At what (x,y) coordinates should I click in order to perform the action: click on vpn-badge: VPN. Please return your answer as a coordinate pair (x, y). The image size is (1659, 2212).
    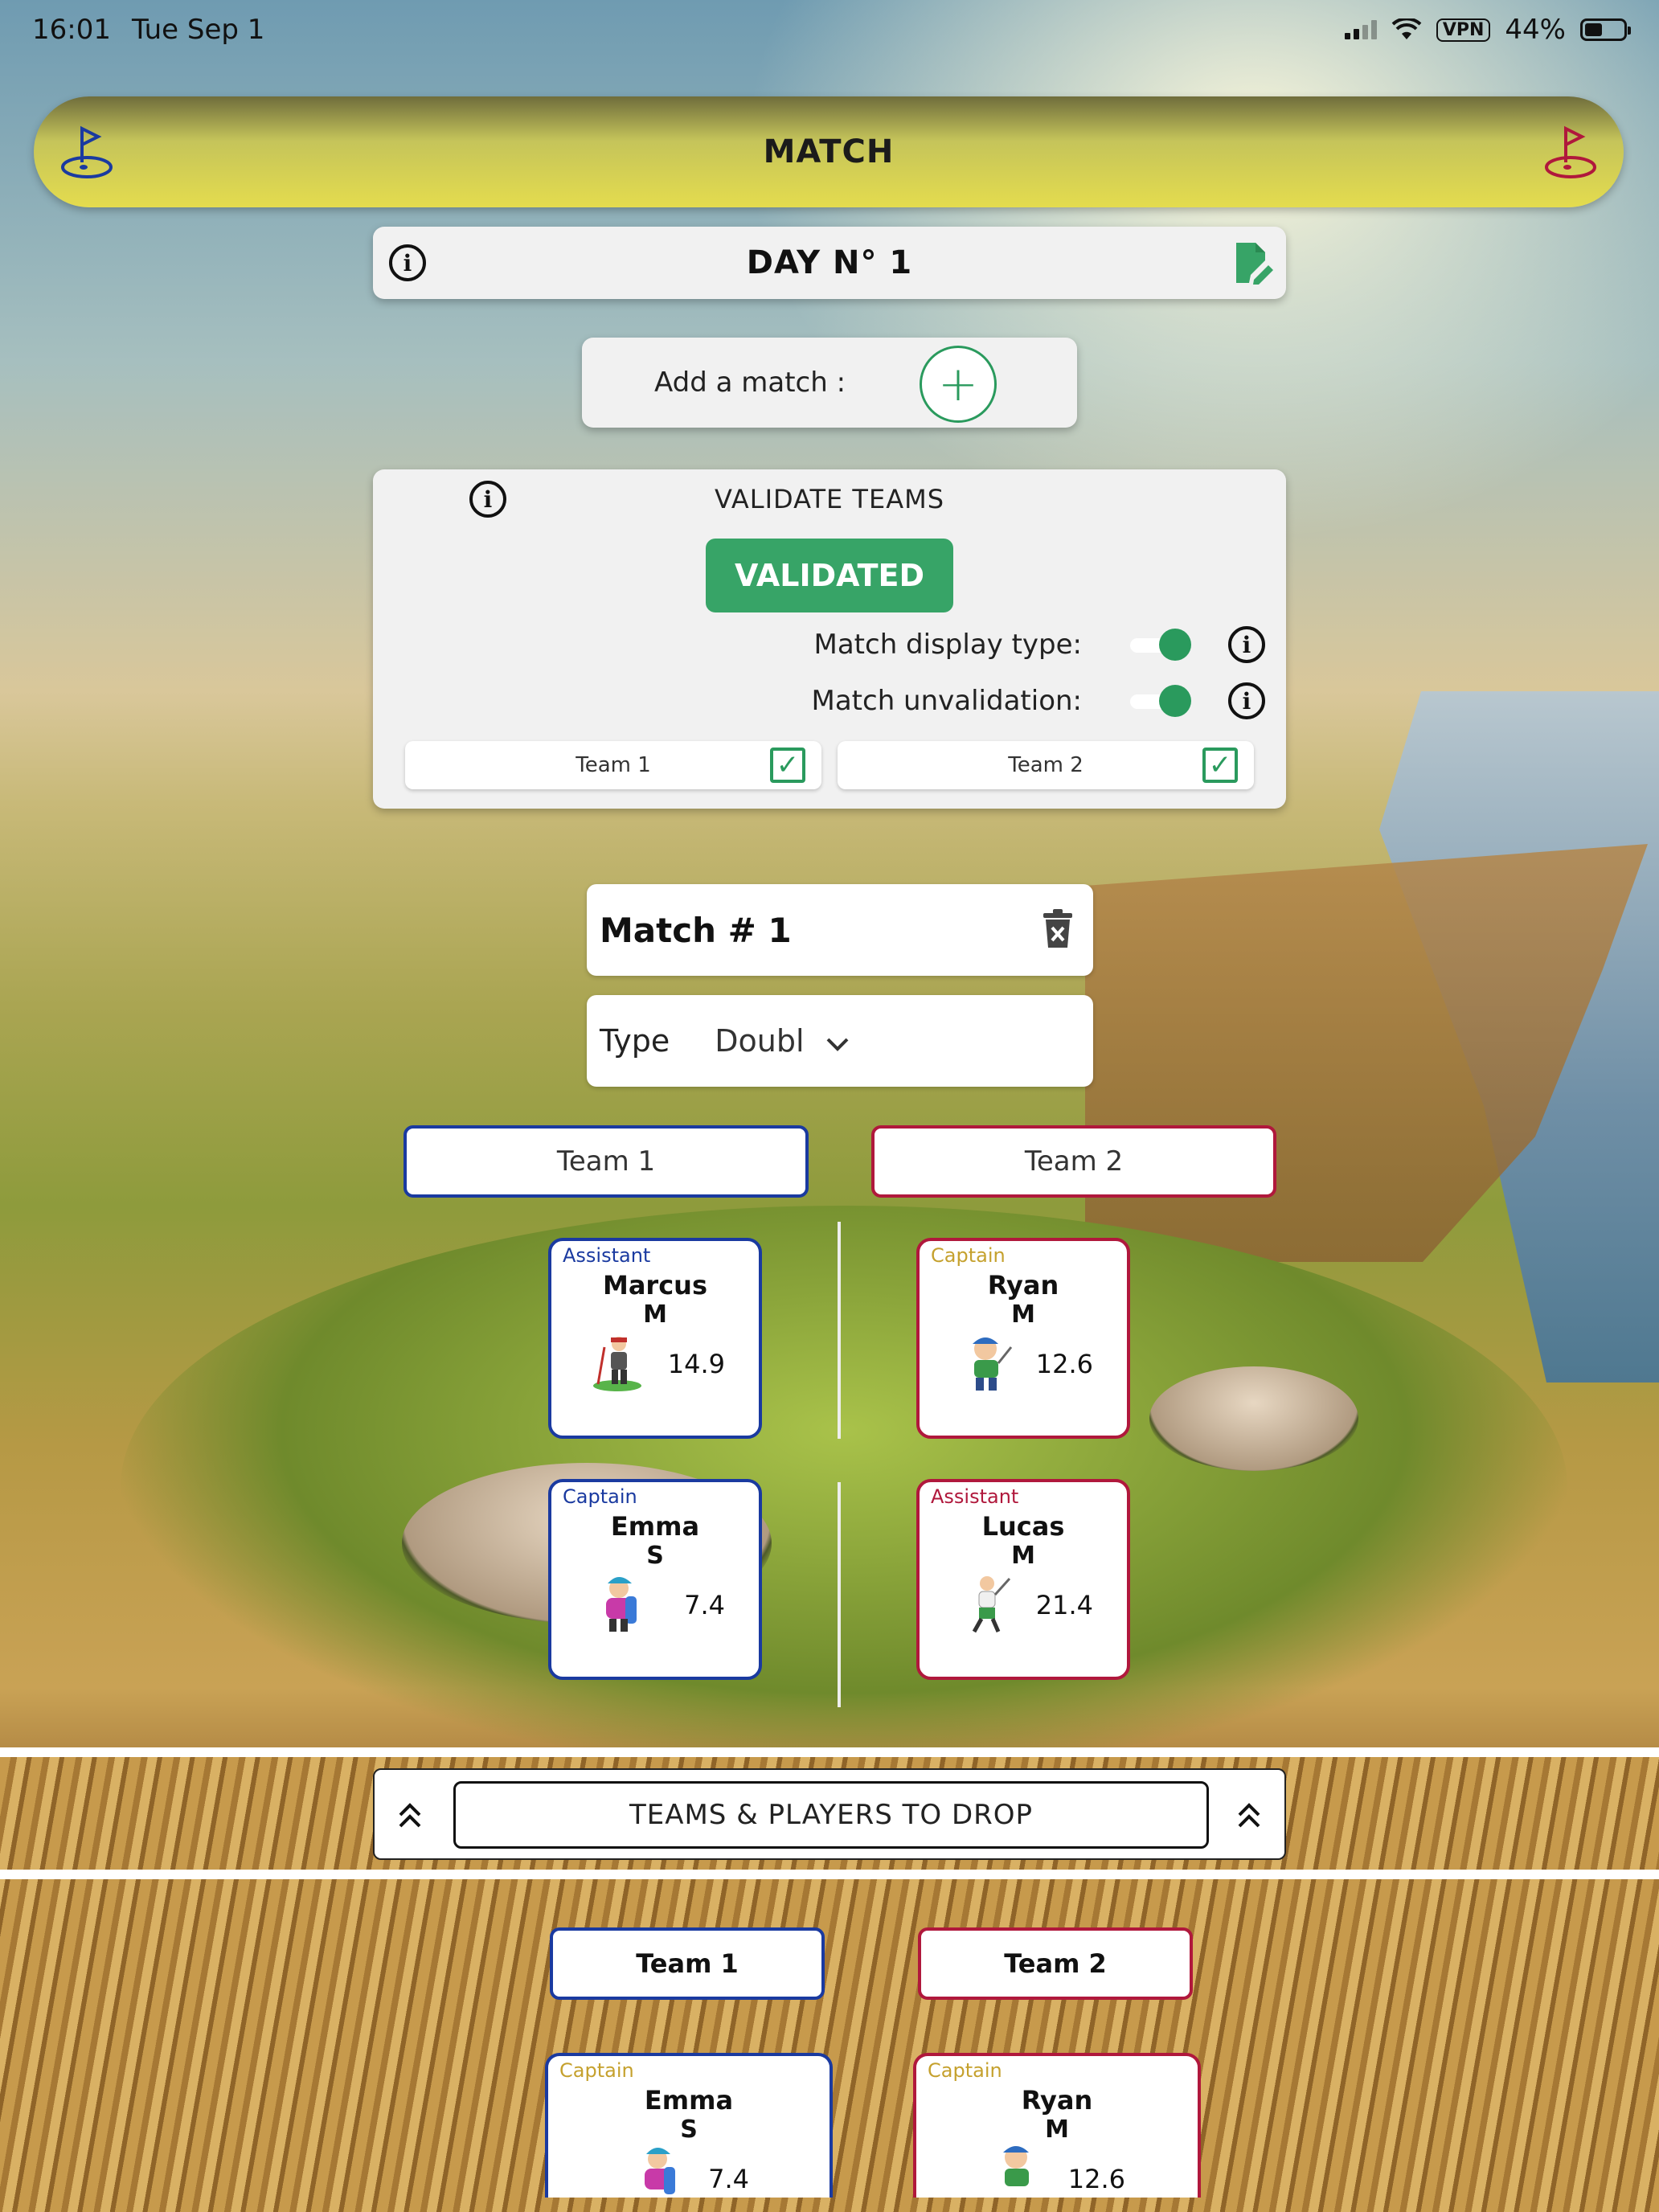
    Looking at the image, I should click on (1463, 30).